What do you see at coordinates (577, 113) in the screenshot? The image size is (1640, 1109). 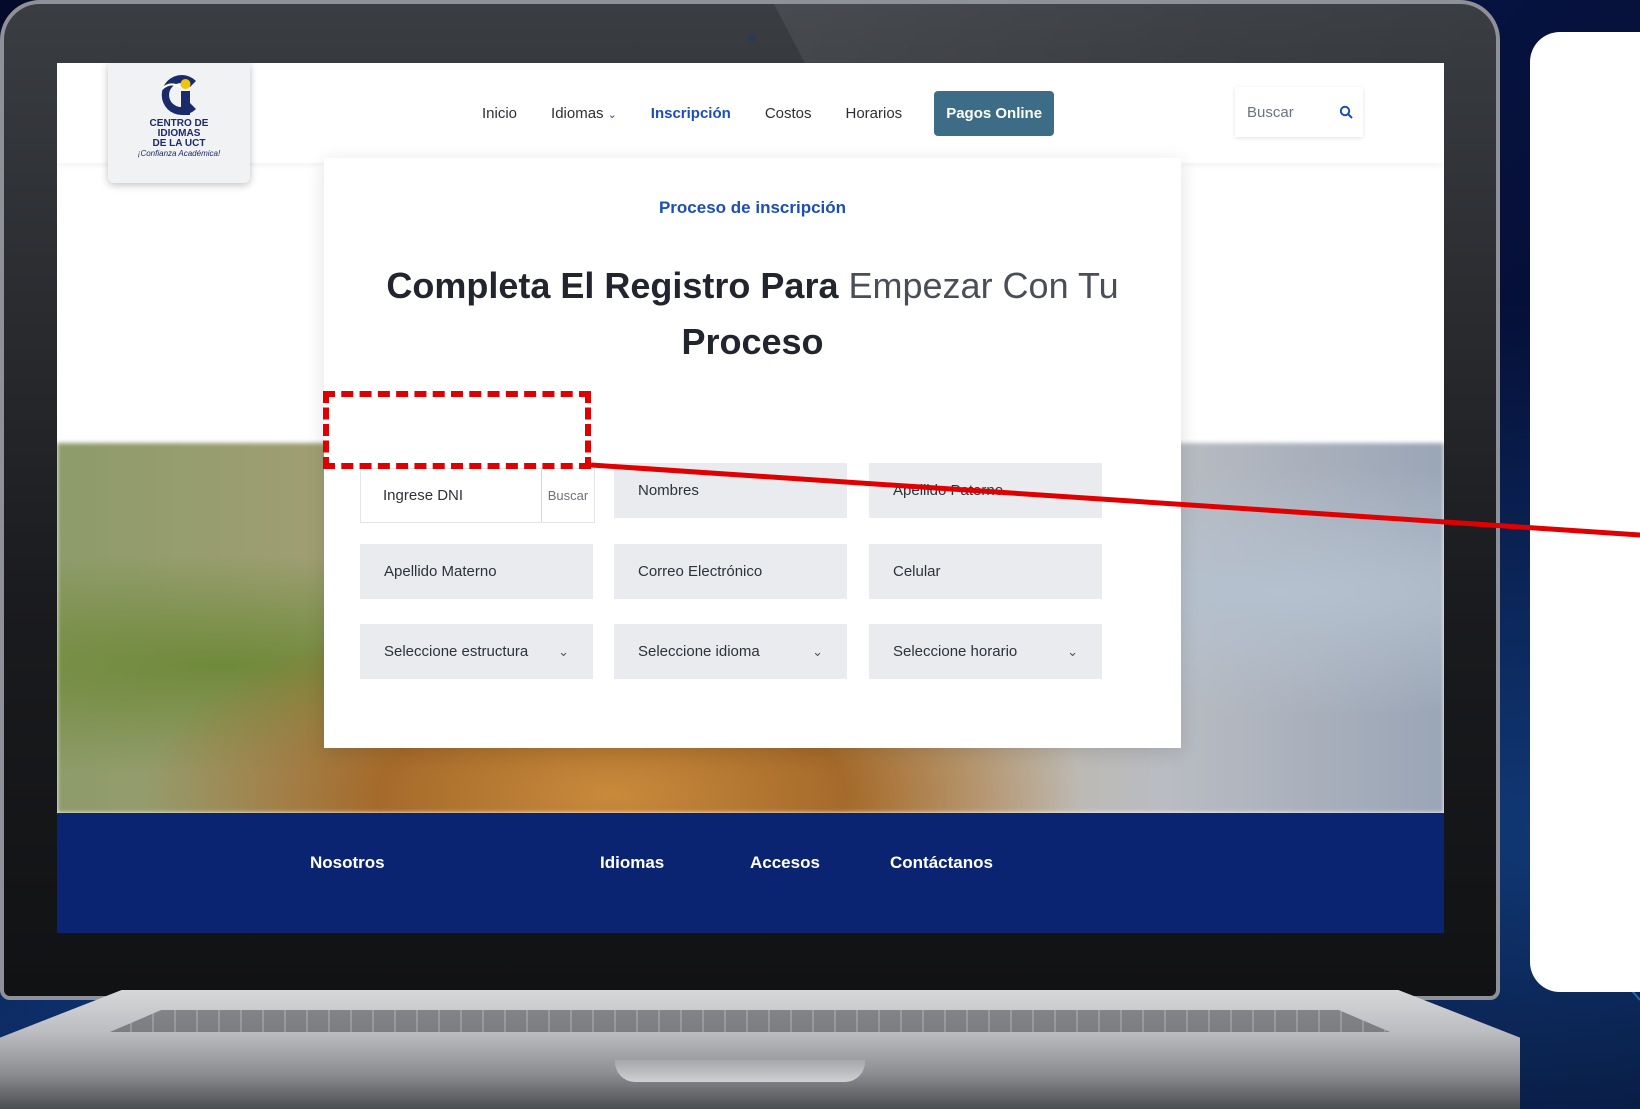 I see `nav-item-idiomas-label: Idiomas` at bounding box center [577, 113].